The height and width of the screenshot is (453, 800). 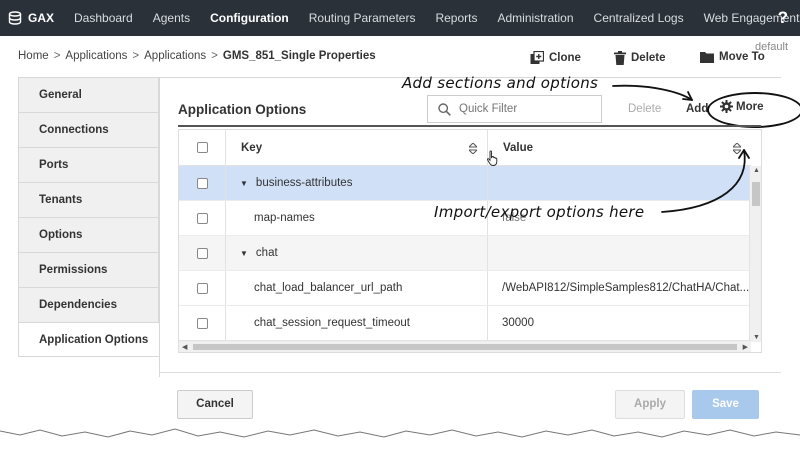 I want to click on scroll-up-icon: ▲, so click(x=756, y=170).